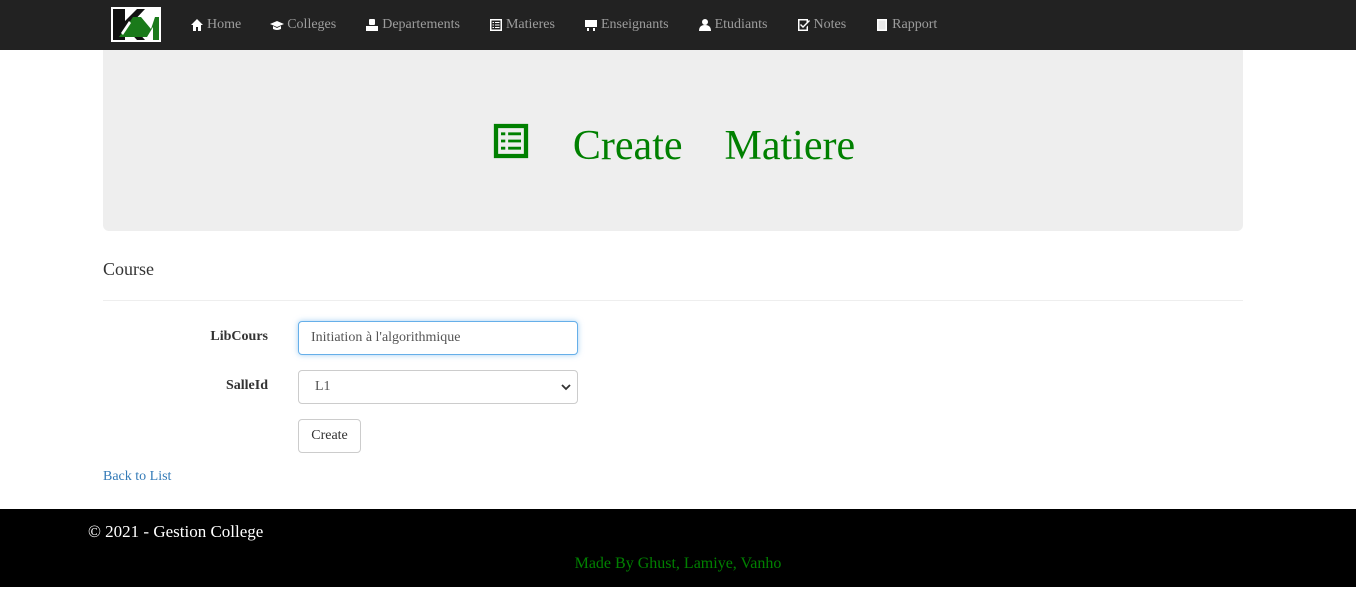  Describe the element at coordinates (915, 24) in the screenshot. I see `nav-rapport-label: Rapport` at that location.